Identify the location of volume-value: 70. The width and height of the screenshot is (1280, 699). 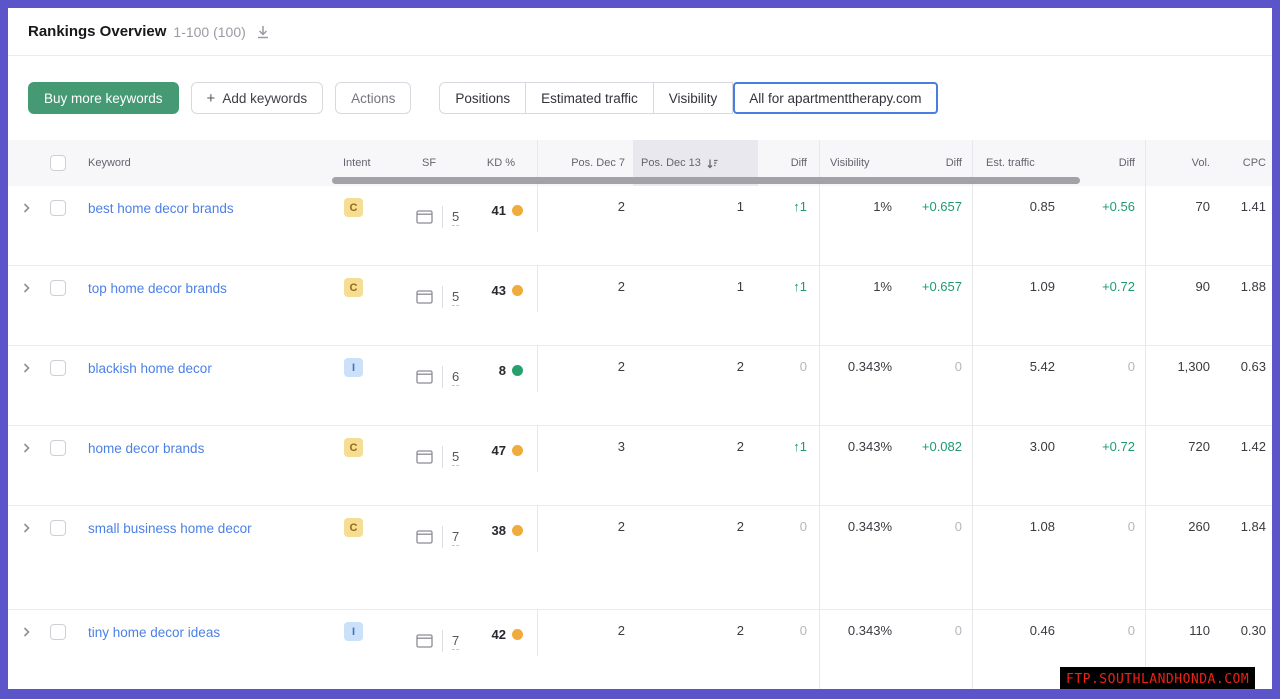
(1202, 206).